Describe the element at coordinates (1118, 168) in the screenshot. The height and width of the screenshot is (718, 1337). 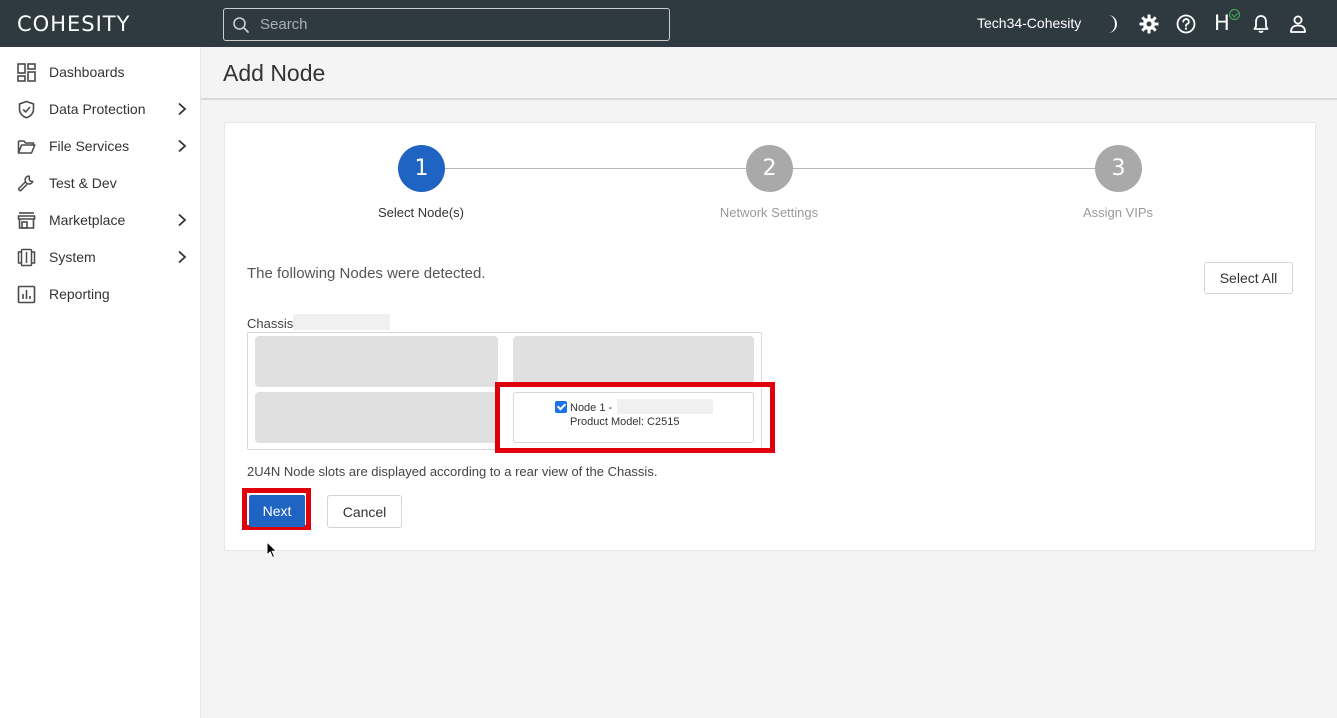
I see `step-3-circle: 3` at that location.